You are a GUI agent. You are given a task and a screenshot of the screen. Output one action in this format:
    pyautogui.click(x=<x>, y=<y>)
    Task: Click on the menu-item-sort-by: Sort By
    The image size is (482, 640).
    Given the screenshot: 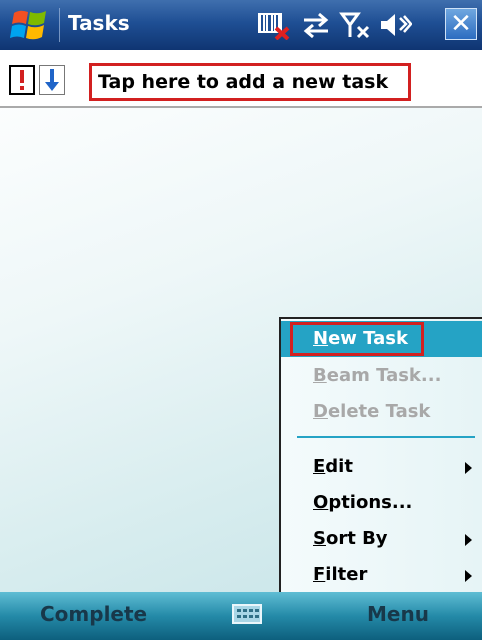 What is the action you would take?
    pyautogui.click(x=381, y=539)
    